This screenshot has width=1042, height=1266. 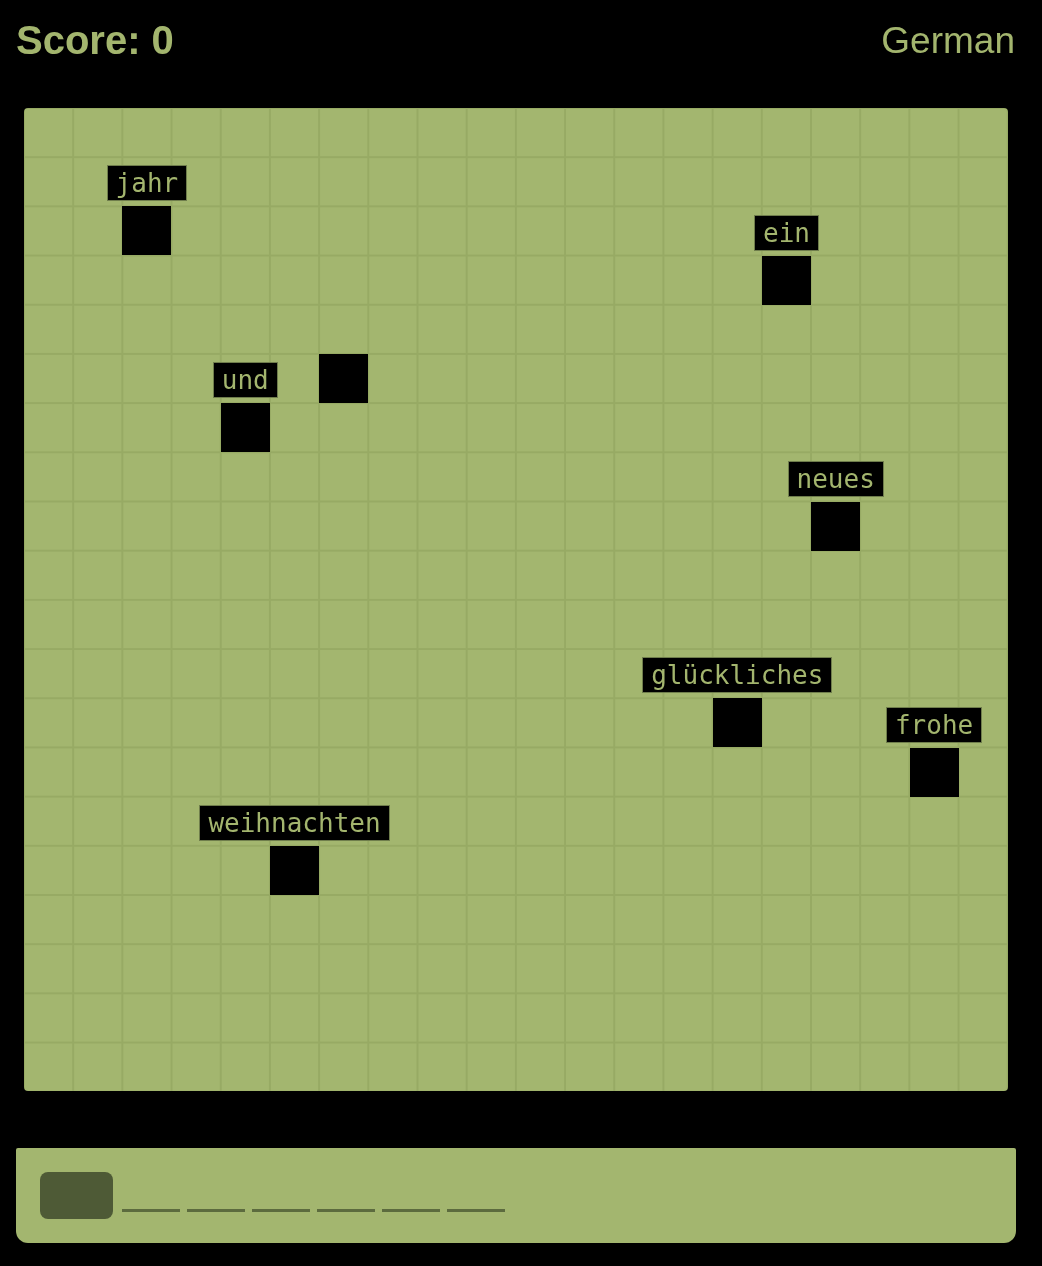 I want to click on score-label: Score: 0, so click(x=95, y=40).